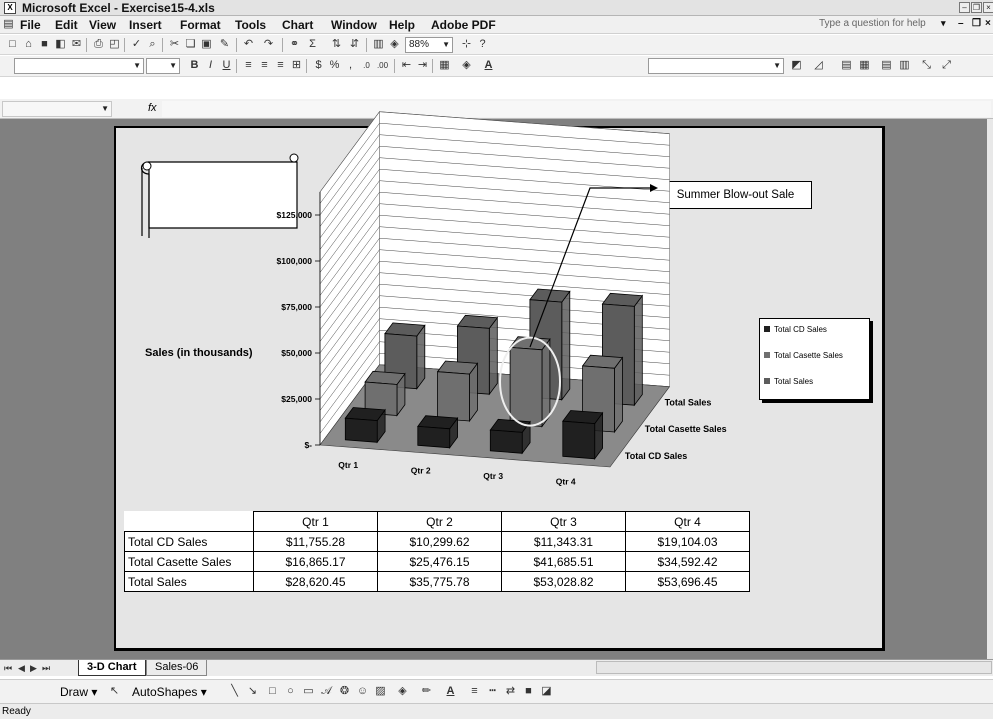  Describe the element at coordinates (224, 44) in the screenshot. I see `format-painter-icon: ✎` at that location.